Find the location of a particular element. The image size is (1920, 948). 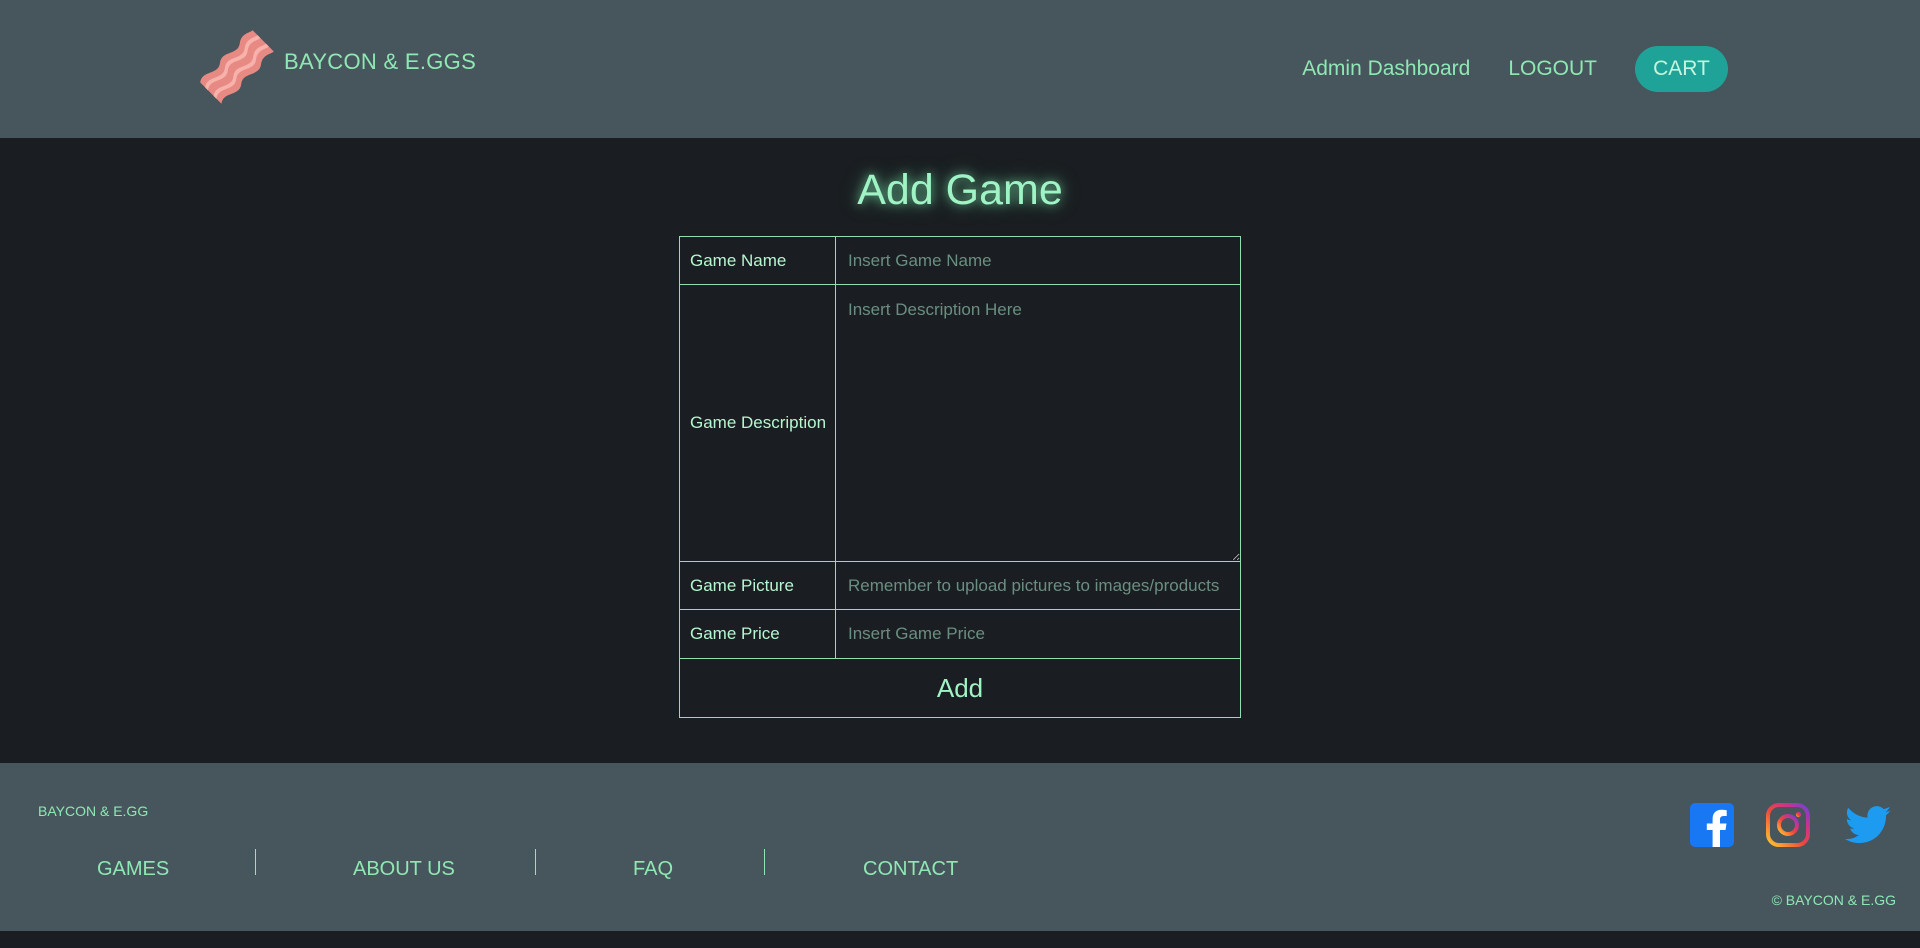

game-price-label: Game Price is located at coordinates (757, 634).